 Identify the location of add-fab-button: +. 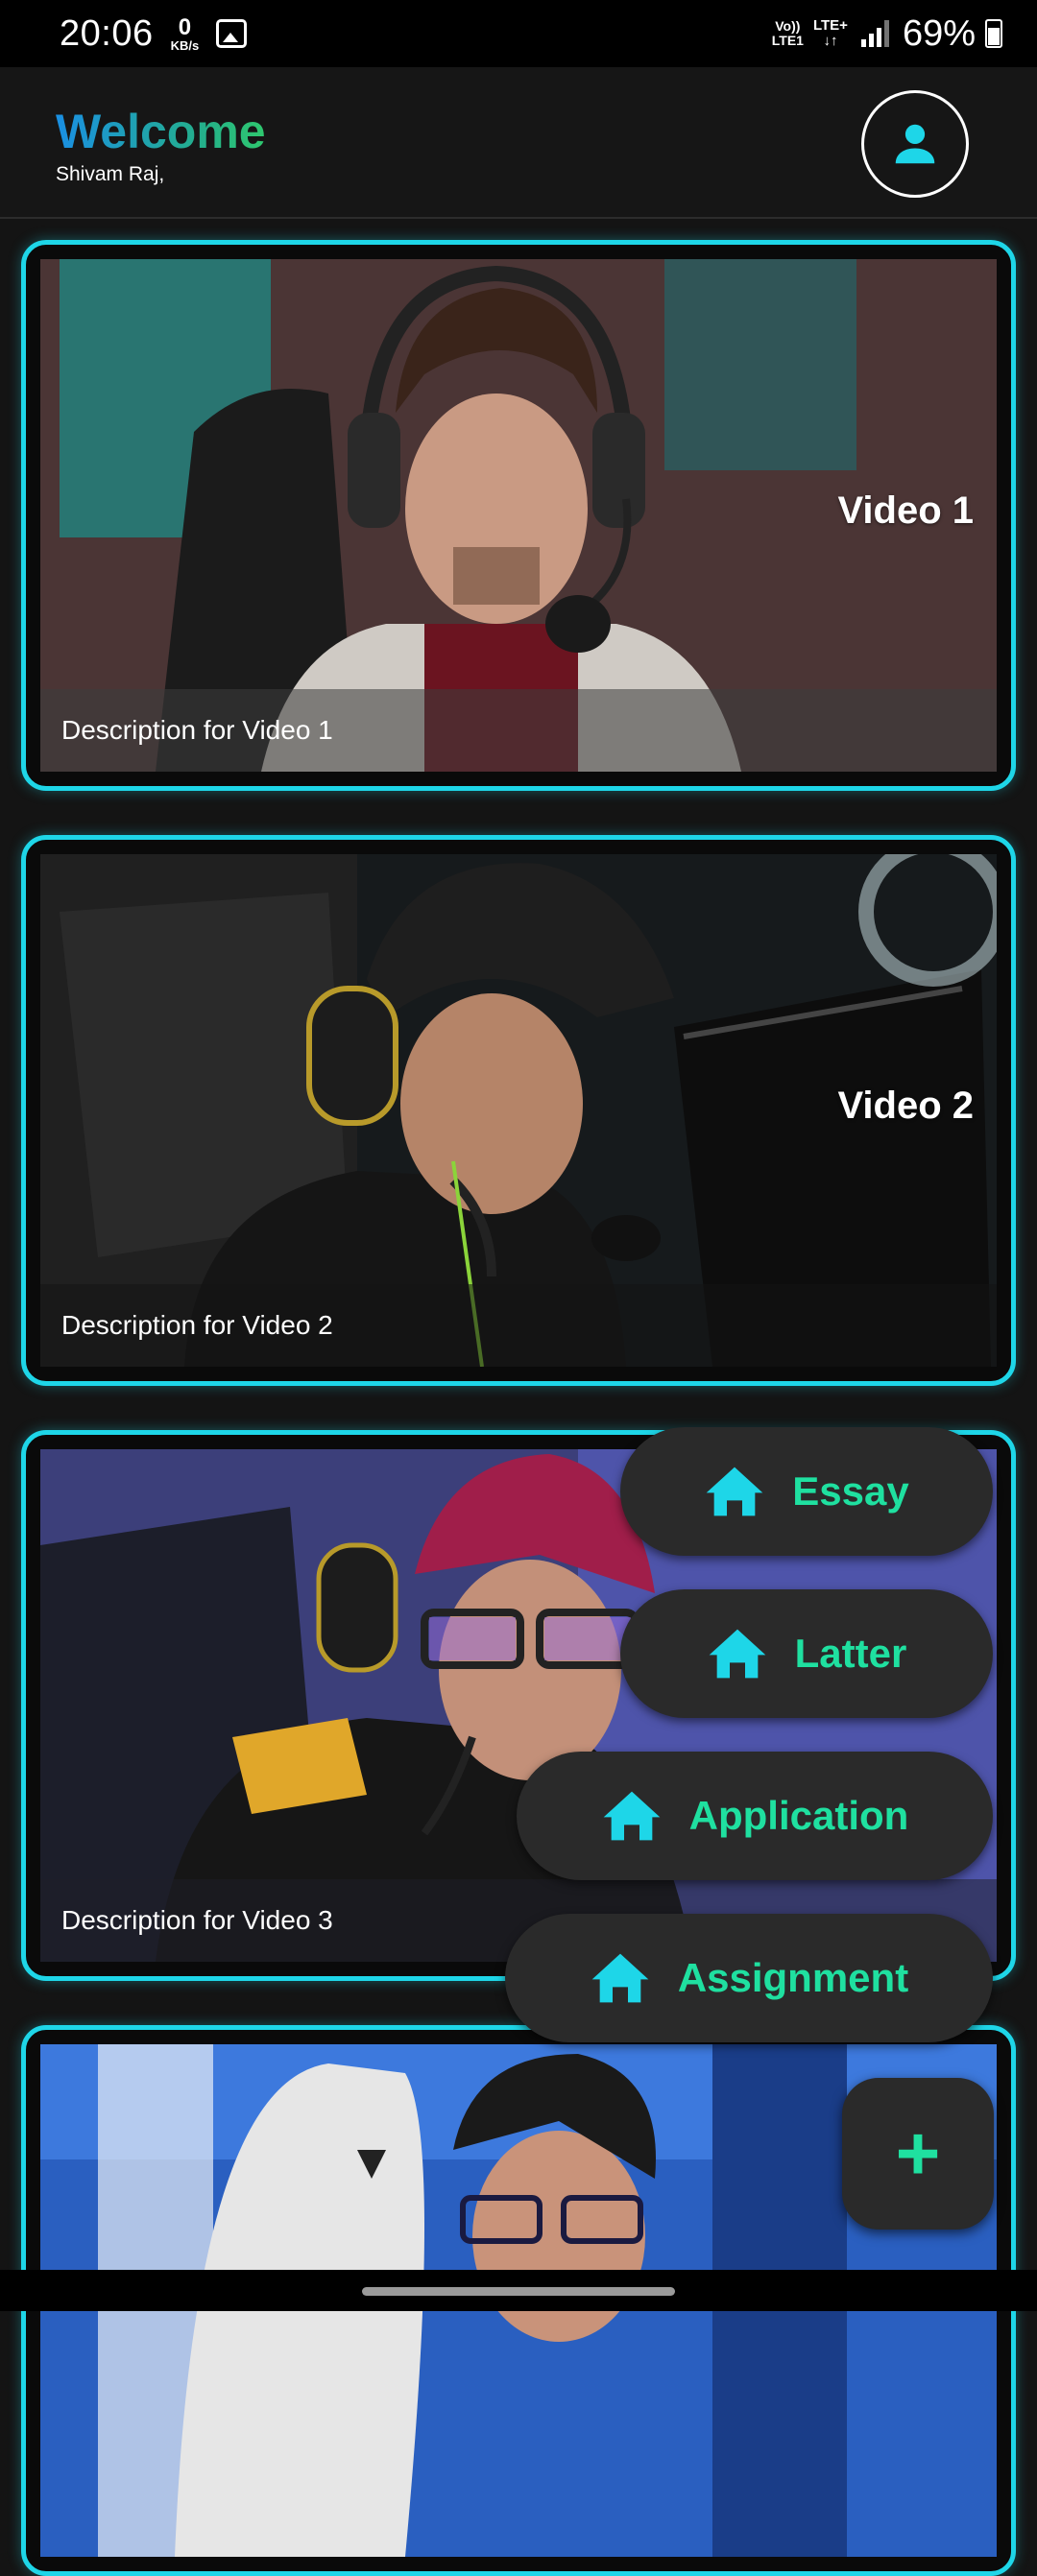
(918, 2154).